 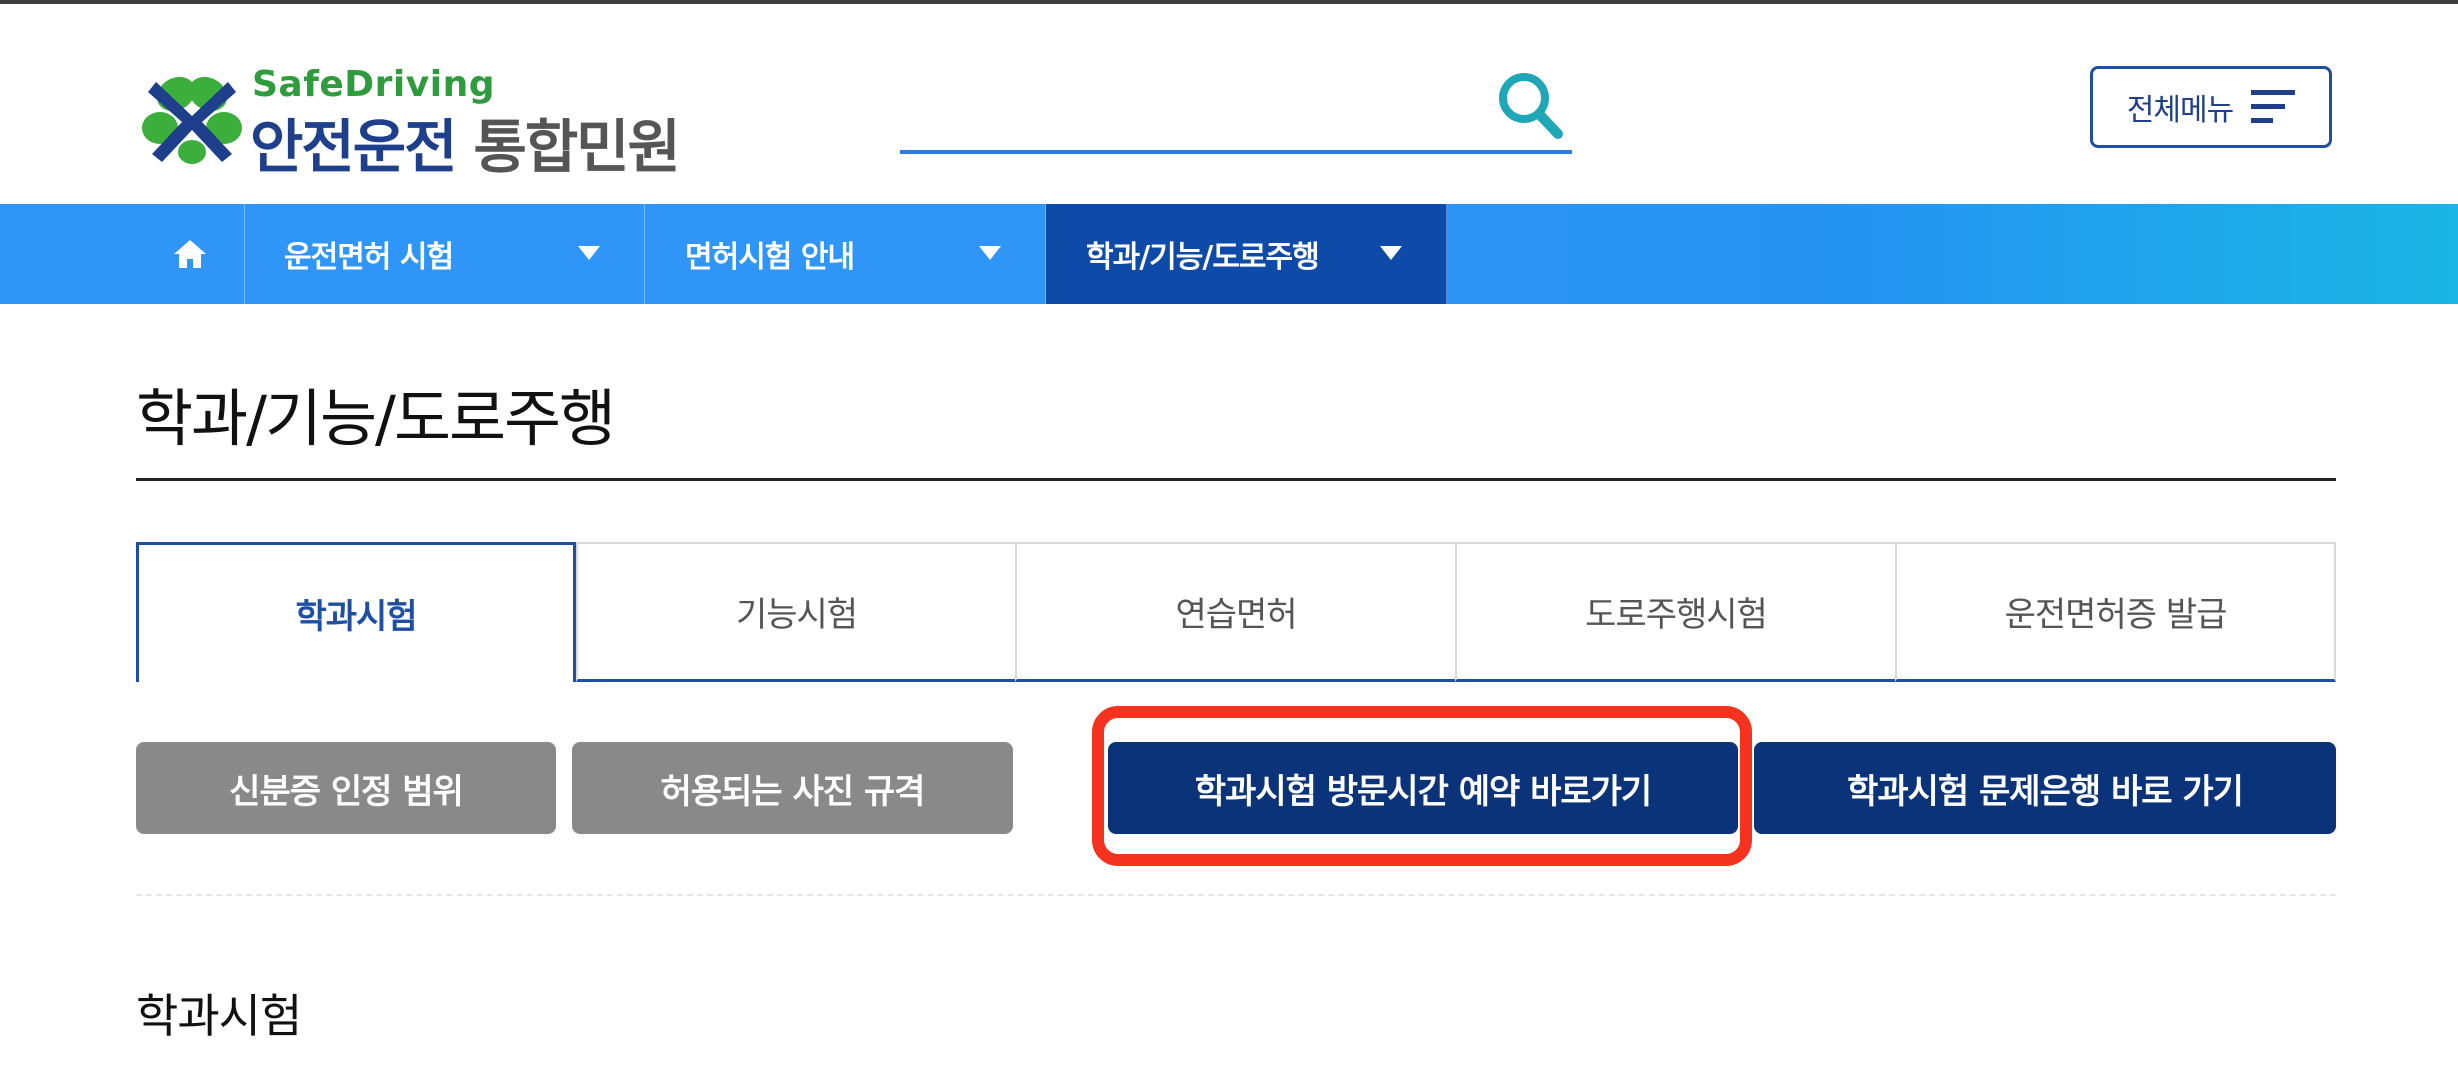 I want to click on main-navigation: 운전면허 시험 면허시험 안내 학과/기능/도로주행, so click(x=1229, y=254).